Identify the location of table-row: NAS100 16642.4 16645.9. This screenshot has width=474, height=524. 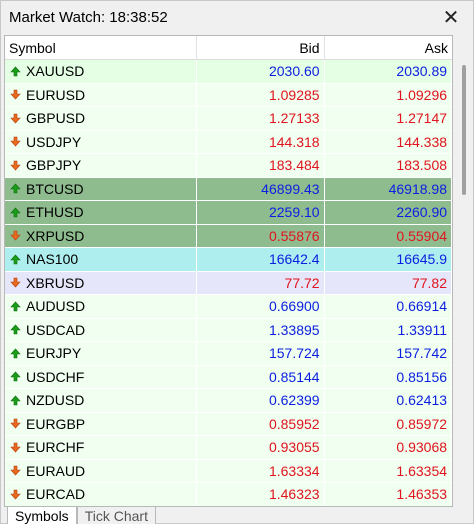
(228, 260).